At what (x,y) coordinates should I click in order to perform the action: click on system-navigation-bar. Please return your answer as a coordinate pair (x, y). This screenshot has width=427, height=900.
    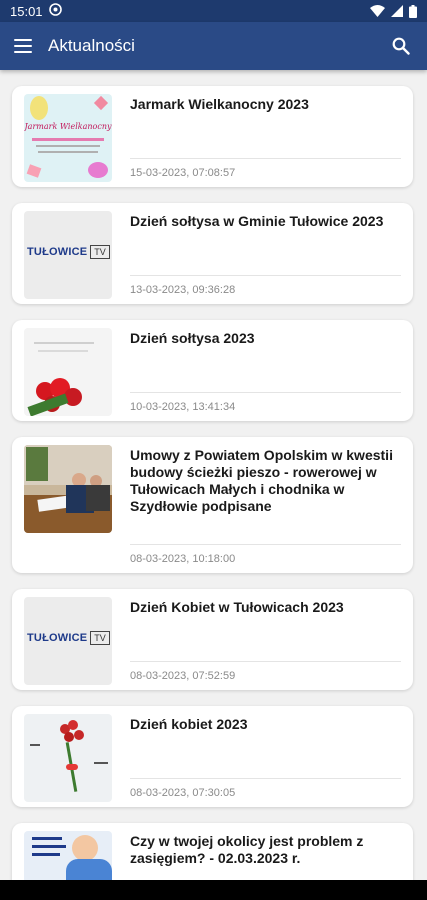
    Looking at the image, I should click on (213, 890).